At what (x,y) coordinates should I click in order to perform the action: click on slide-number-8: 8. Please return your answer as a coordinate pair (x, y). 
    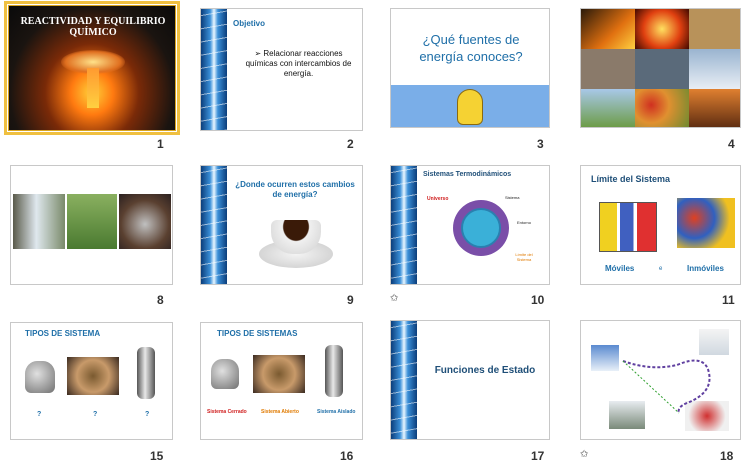
    Looking at the image, I should click on (160, 300).